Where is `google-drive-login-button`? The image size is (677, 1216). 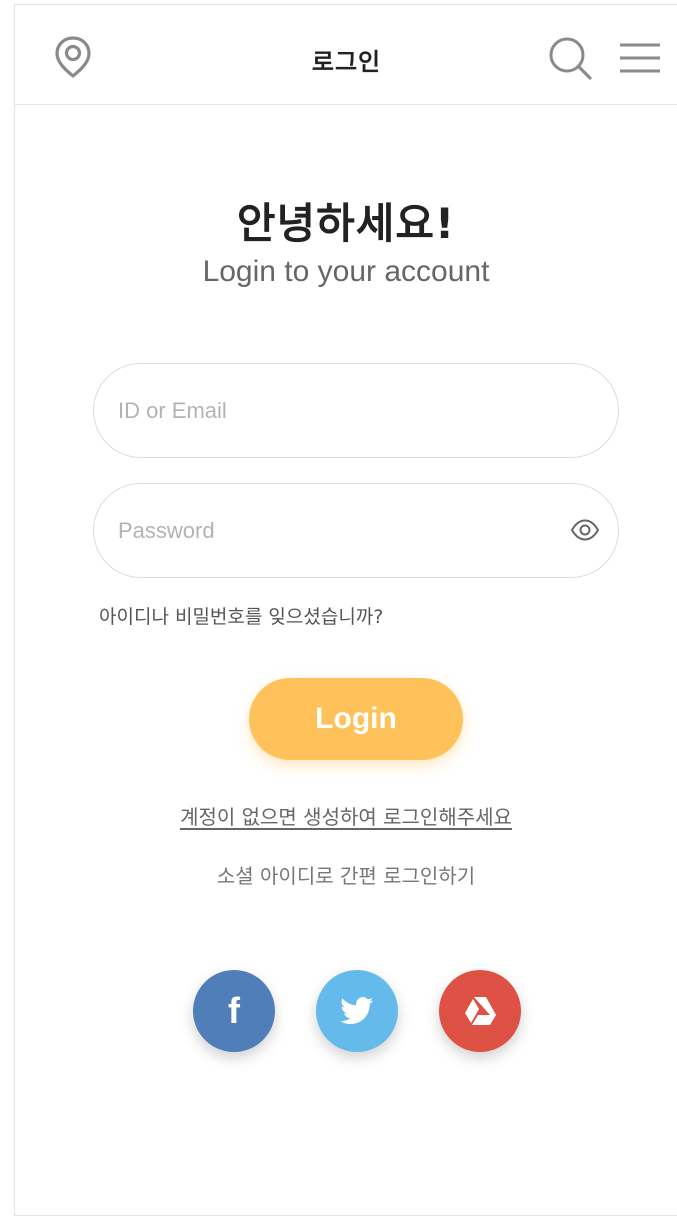 google-drive-login-button is located at coordinates (480, 1011).